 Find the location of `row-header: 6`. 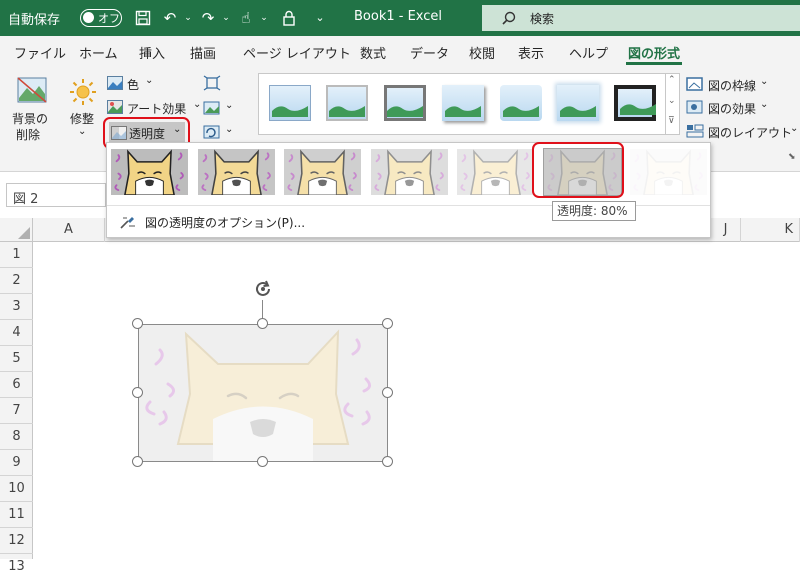

row-header: 6 is located at coordinates (16, 385).